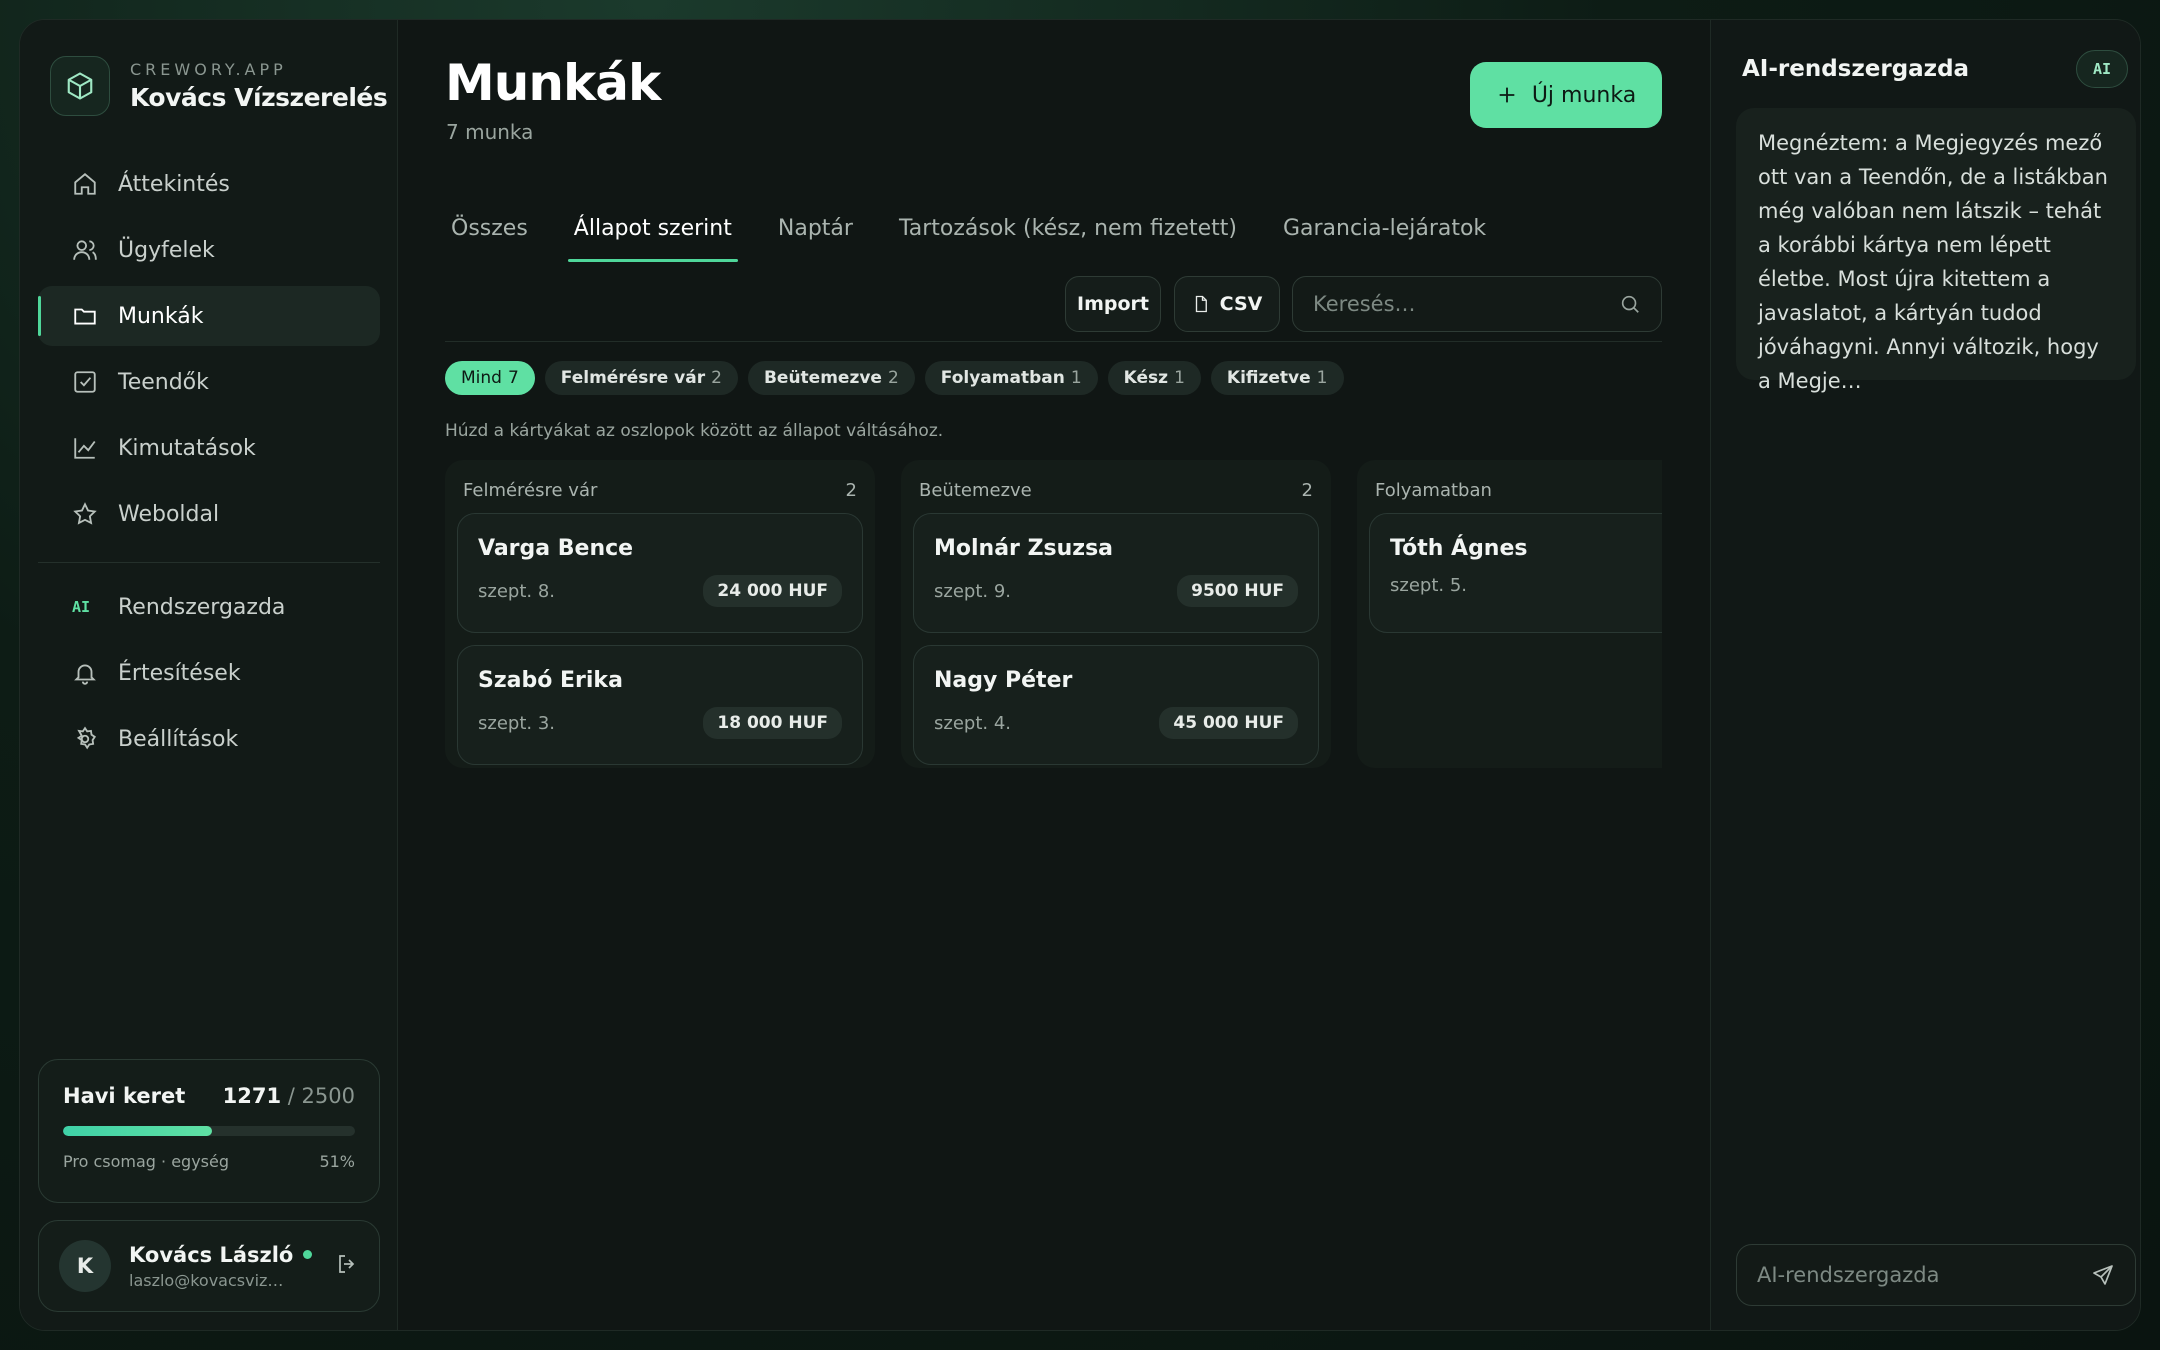 The image size is (2160, 1350). I want to click on user-name: Kovács László, so click(211, 1254).